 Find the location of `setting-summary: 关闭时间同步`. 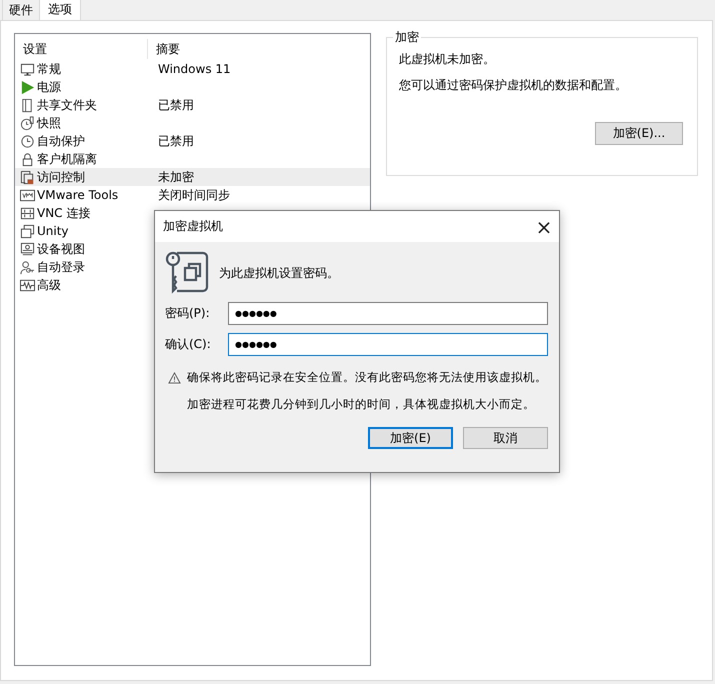

setting-summary: 关闭时间同步 is located at coordinates (194, 195).